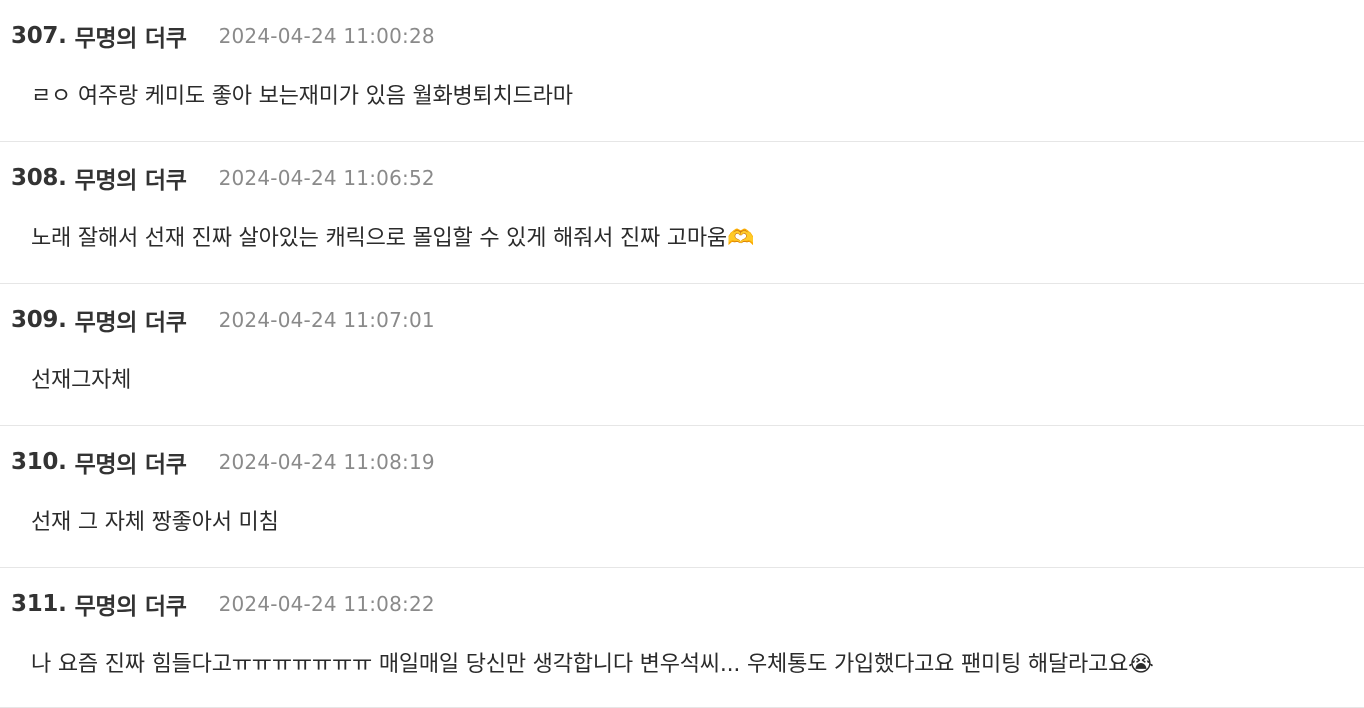 The height and width of the screenshot is (708, 1364). Describe the element at coordinates (326, 36) in the screenshot. I see `comment-timestamp: 2024-04-24 11:00:28` at that location.